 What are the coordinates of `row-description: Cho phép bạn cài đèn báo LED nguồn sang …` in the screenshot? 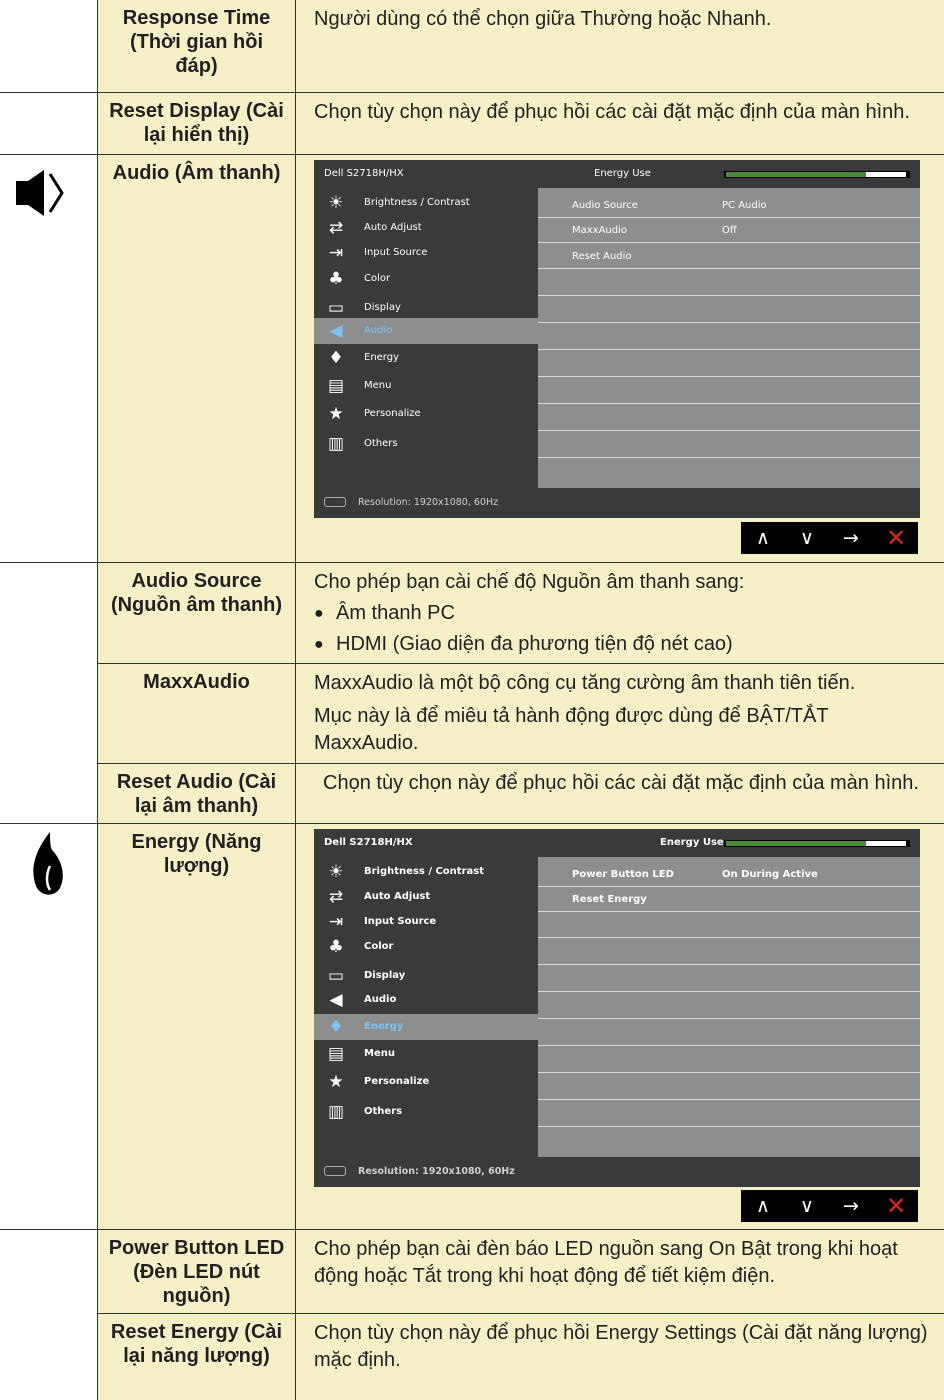 It's located at (620, 1272).